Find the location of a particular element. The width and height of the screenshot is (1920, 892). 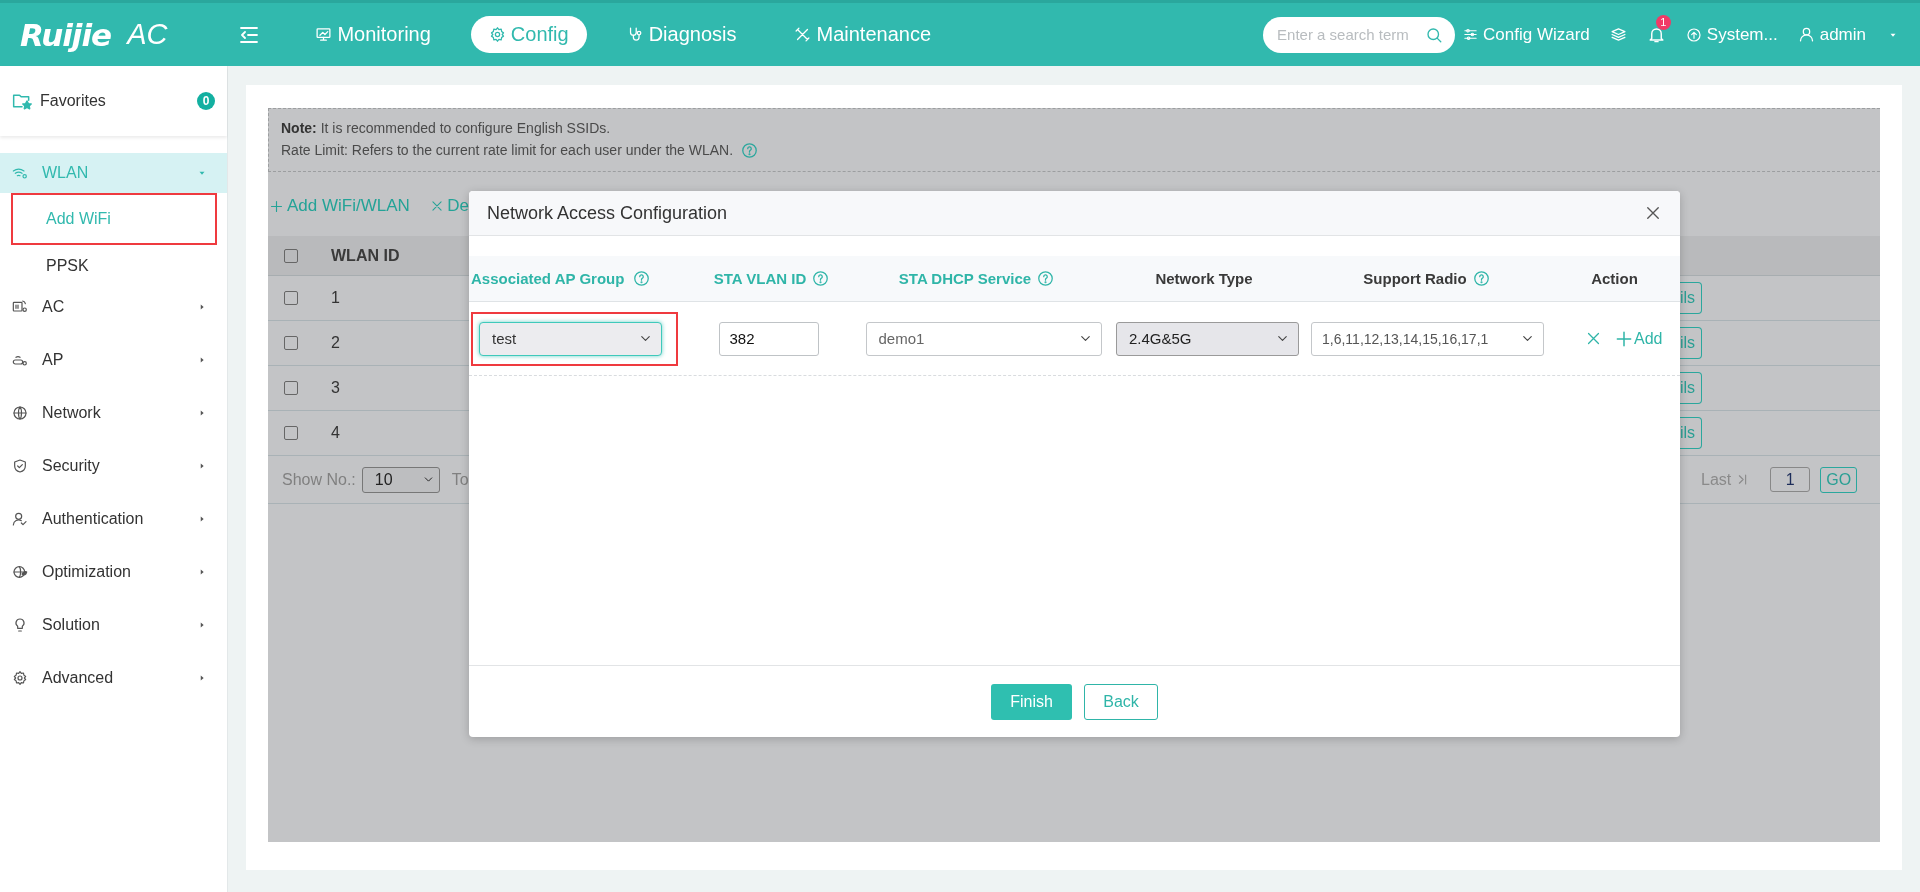

folder-star-icon is located at coordinates (22, 101).